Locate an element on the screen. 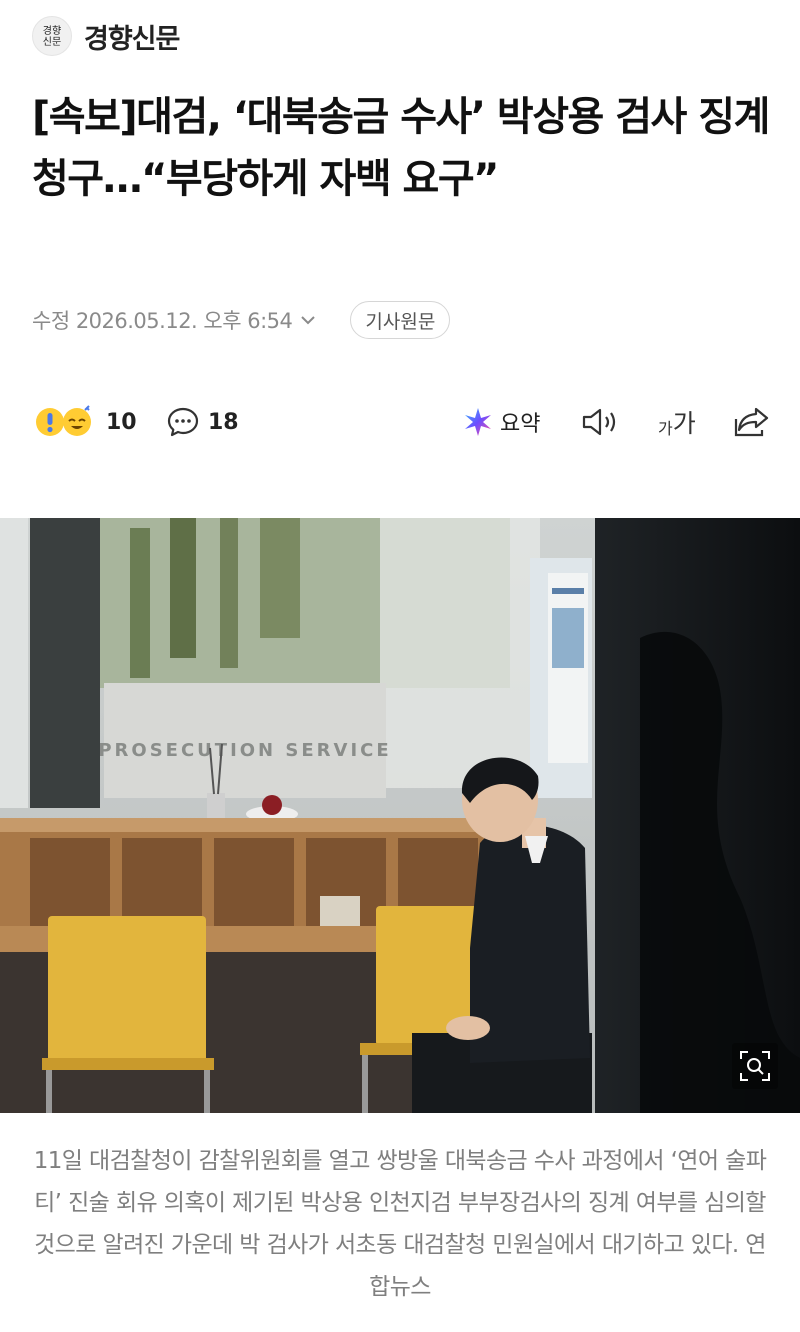 This screenshot has height=1332, width=800. original-article-button: 기사원문 is located at coordinates (400, 320).